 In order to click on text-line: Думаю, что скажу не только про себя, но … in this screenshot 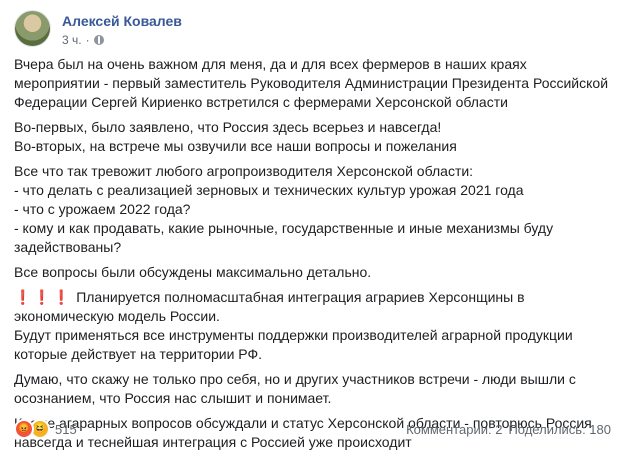, I will do `click(295, 388)`.